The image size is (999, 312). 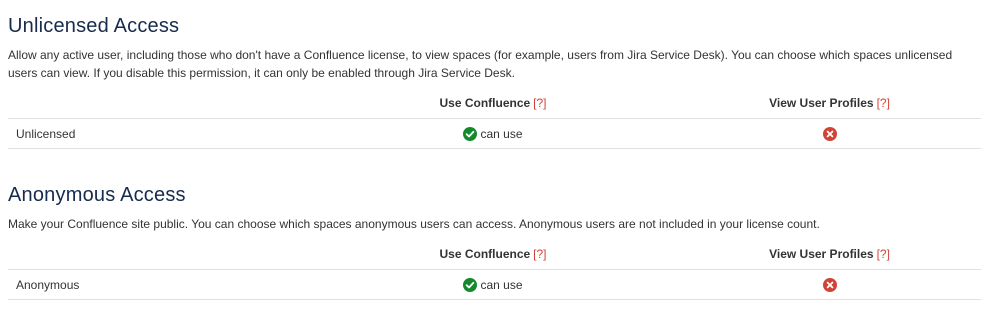 I want to click on table-row: Anonymous can use, so click(x=494, y=284).